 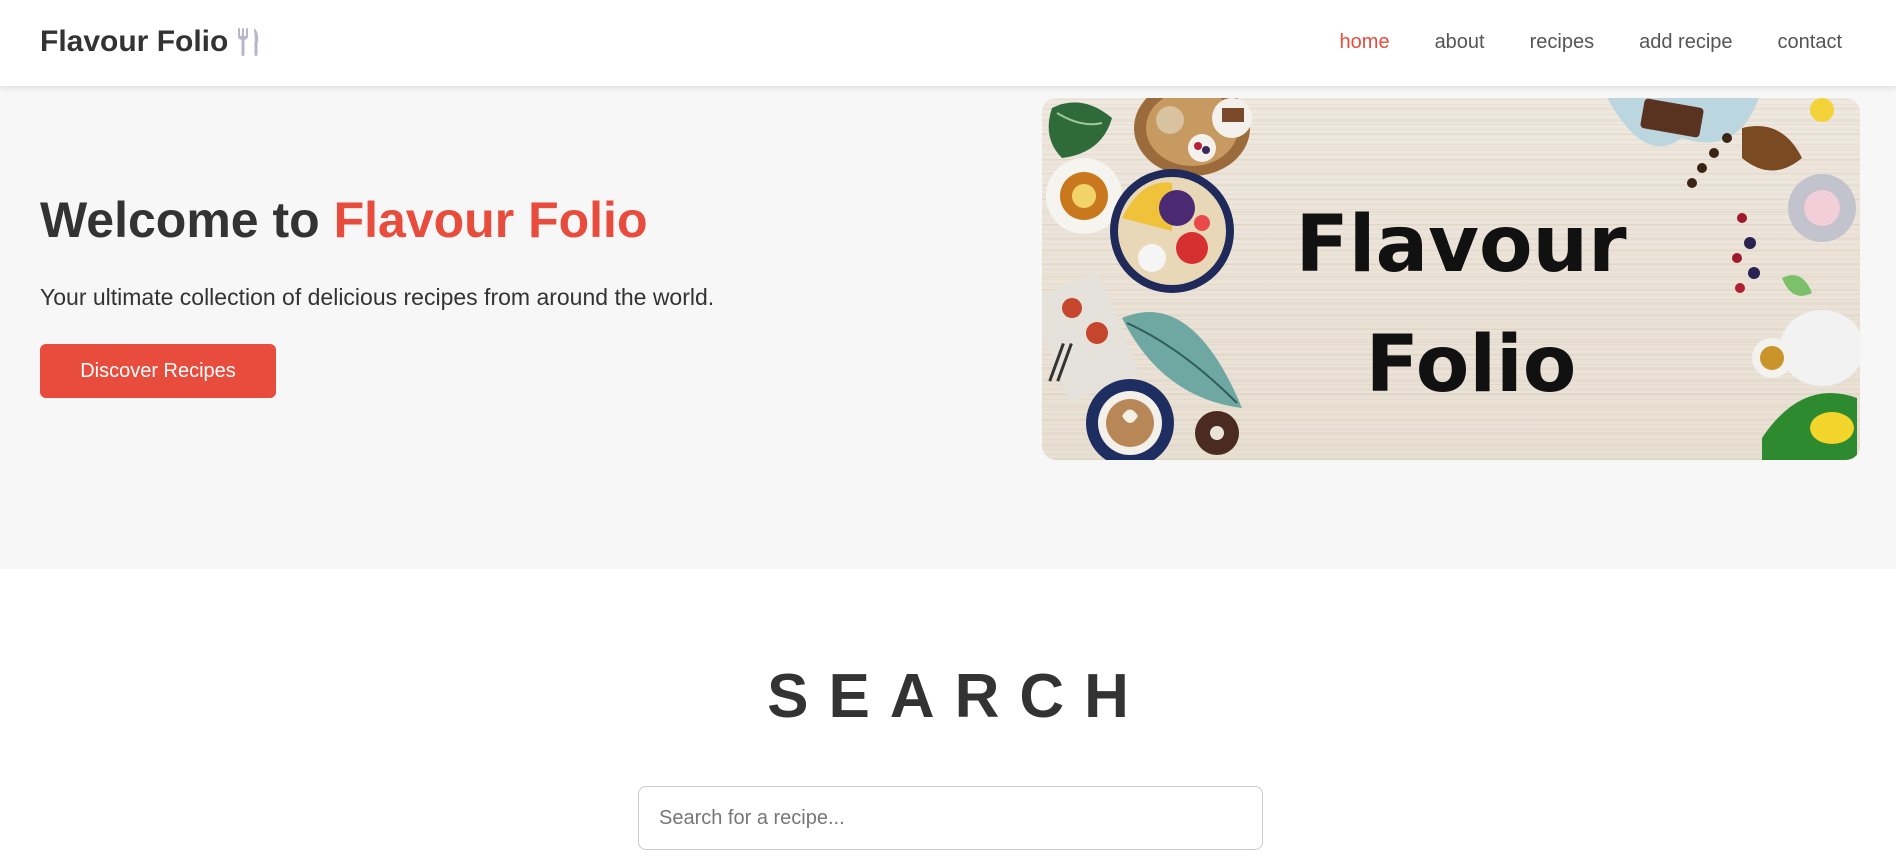 What do you see at coordinates (490, 220) in the screenshot?
I see `hero-title-accent: Flavour Folio` at bounding box center [490, 220].